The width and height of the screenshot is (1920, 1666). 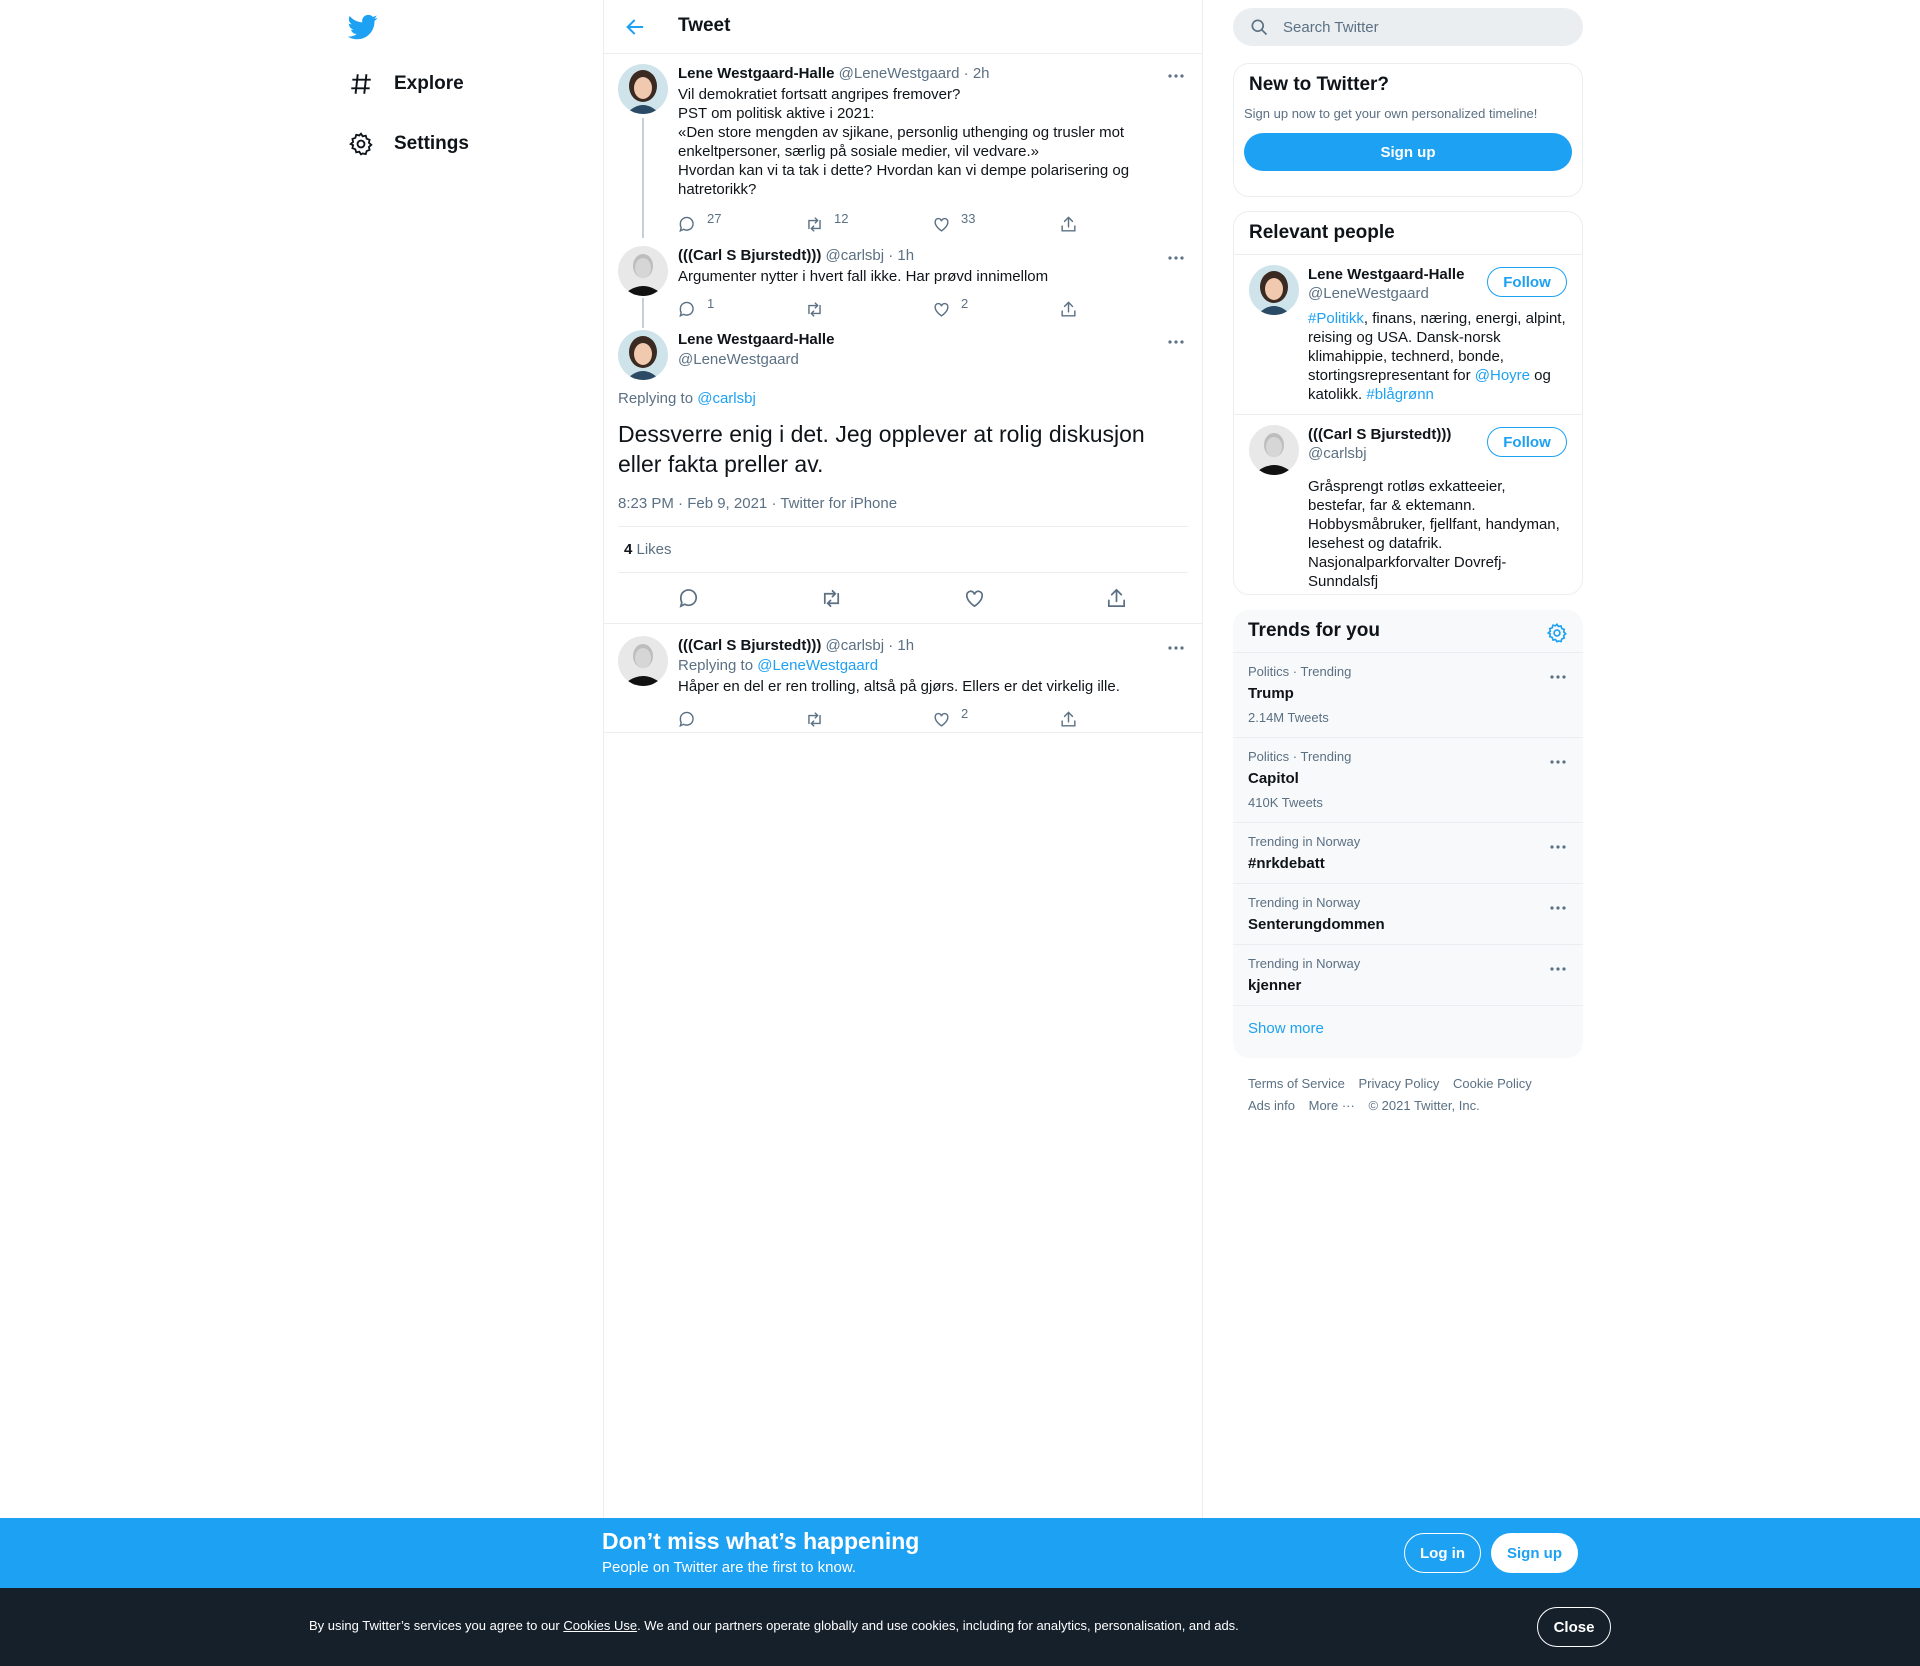 I want to click on trend-item: Trending in Norway #nrkdebatt, so click(x=1408, y=852).